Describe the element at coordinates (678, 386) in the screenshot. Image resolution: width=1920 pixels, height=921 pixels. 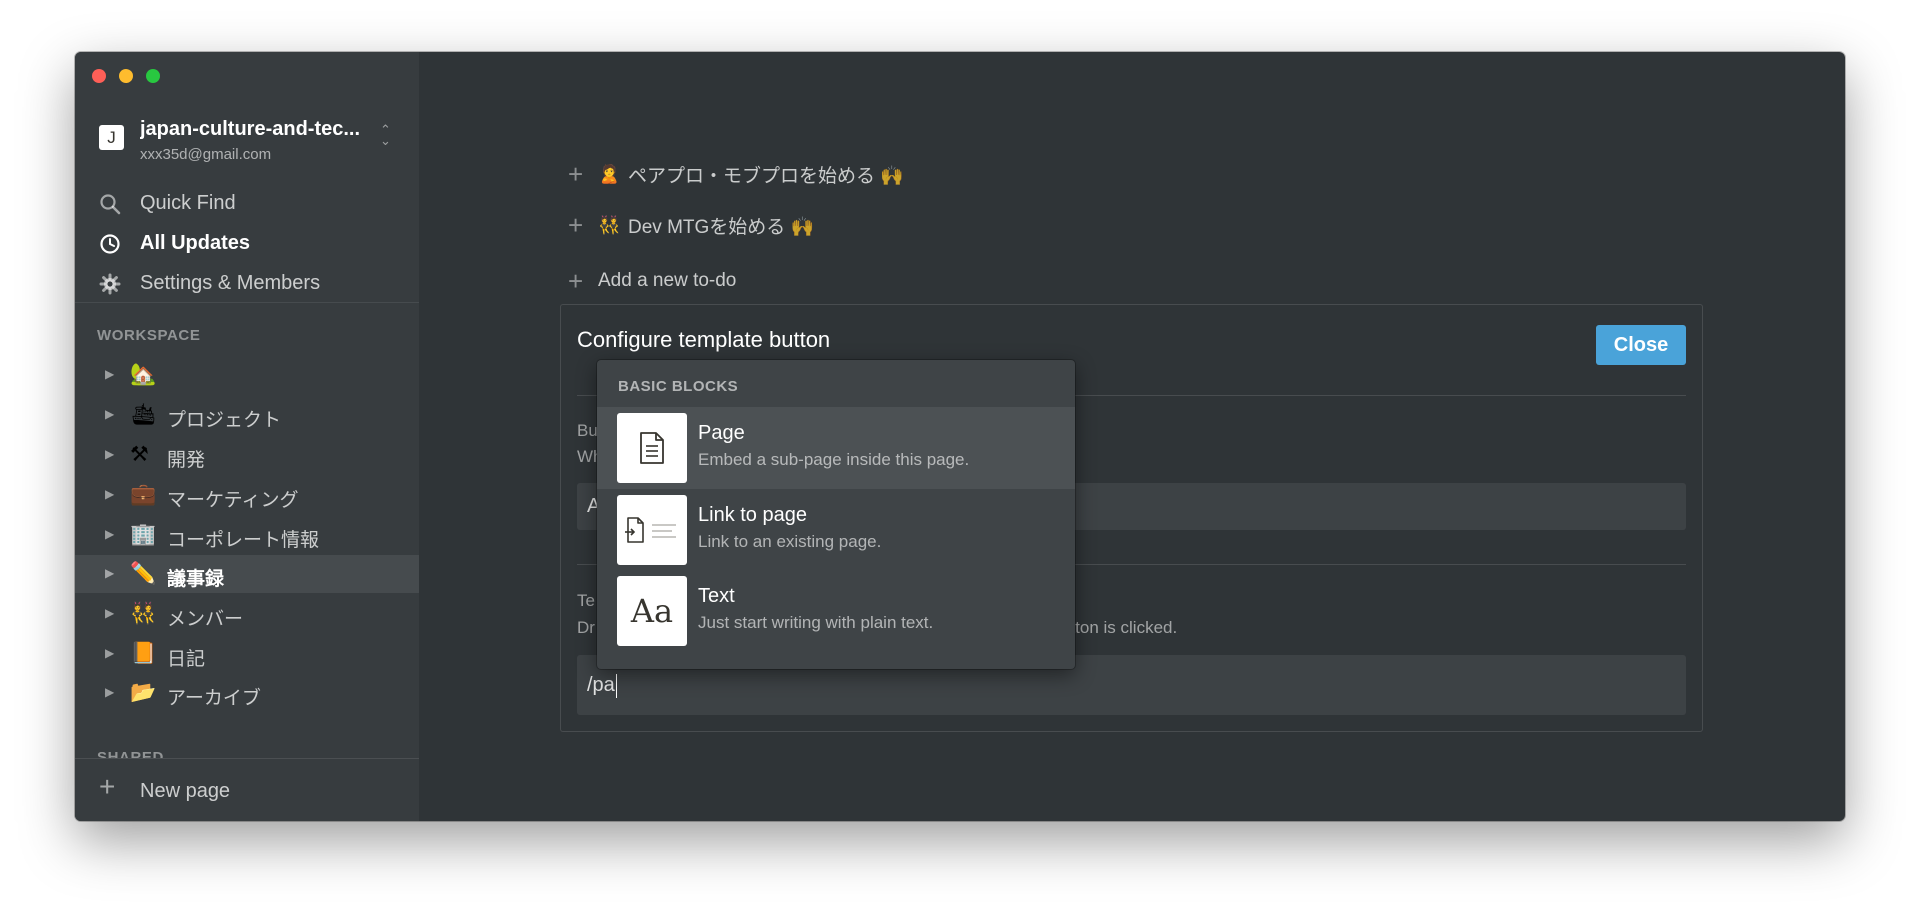
I see `menu-heading: BASIC BLOCKS` at that location.